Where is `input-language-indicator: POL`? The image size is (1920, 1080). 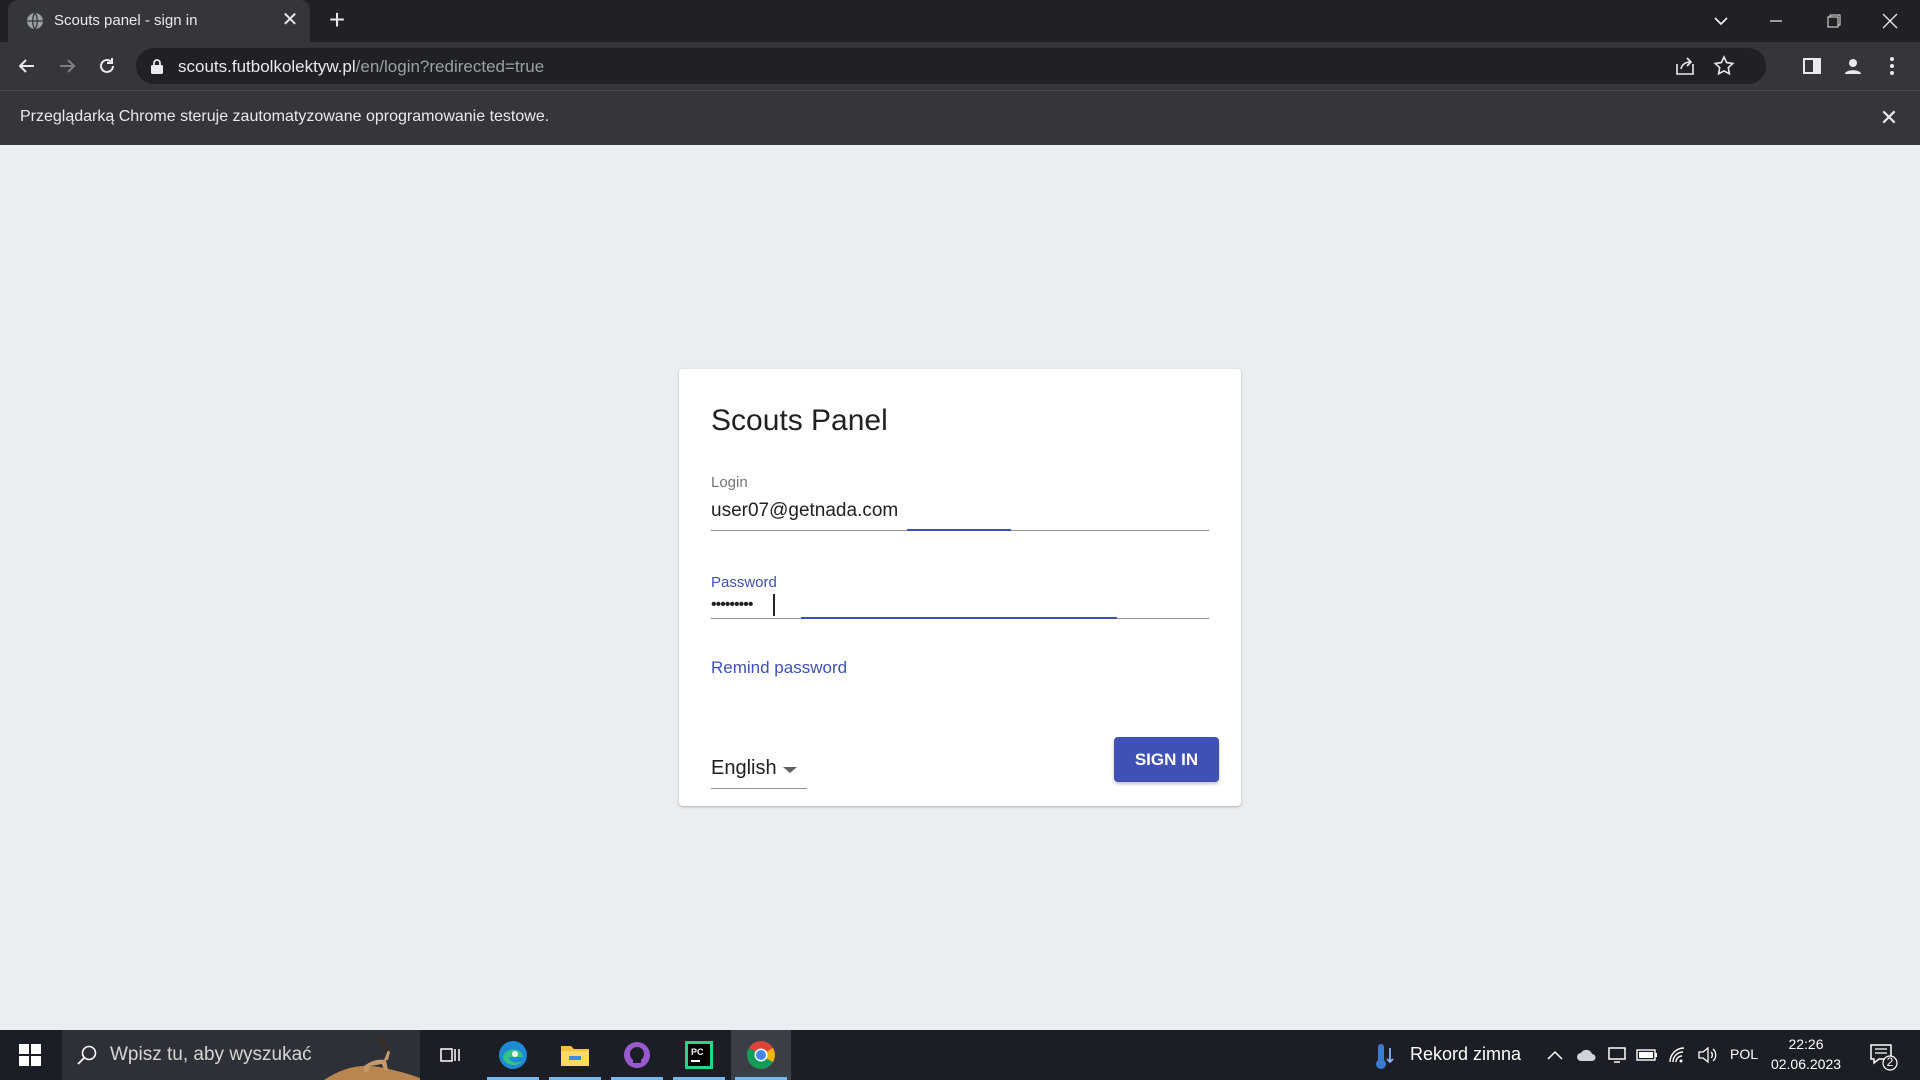
input-language-indicator: POL is located at coordinates (1744, 1054).